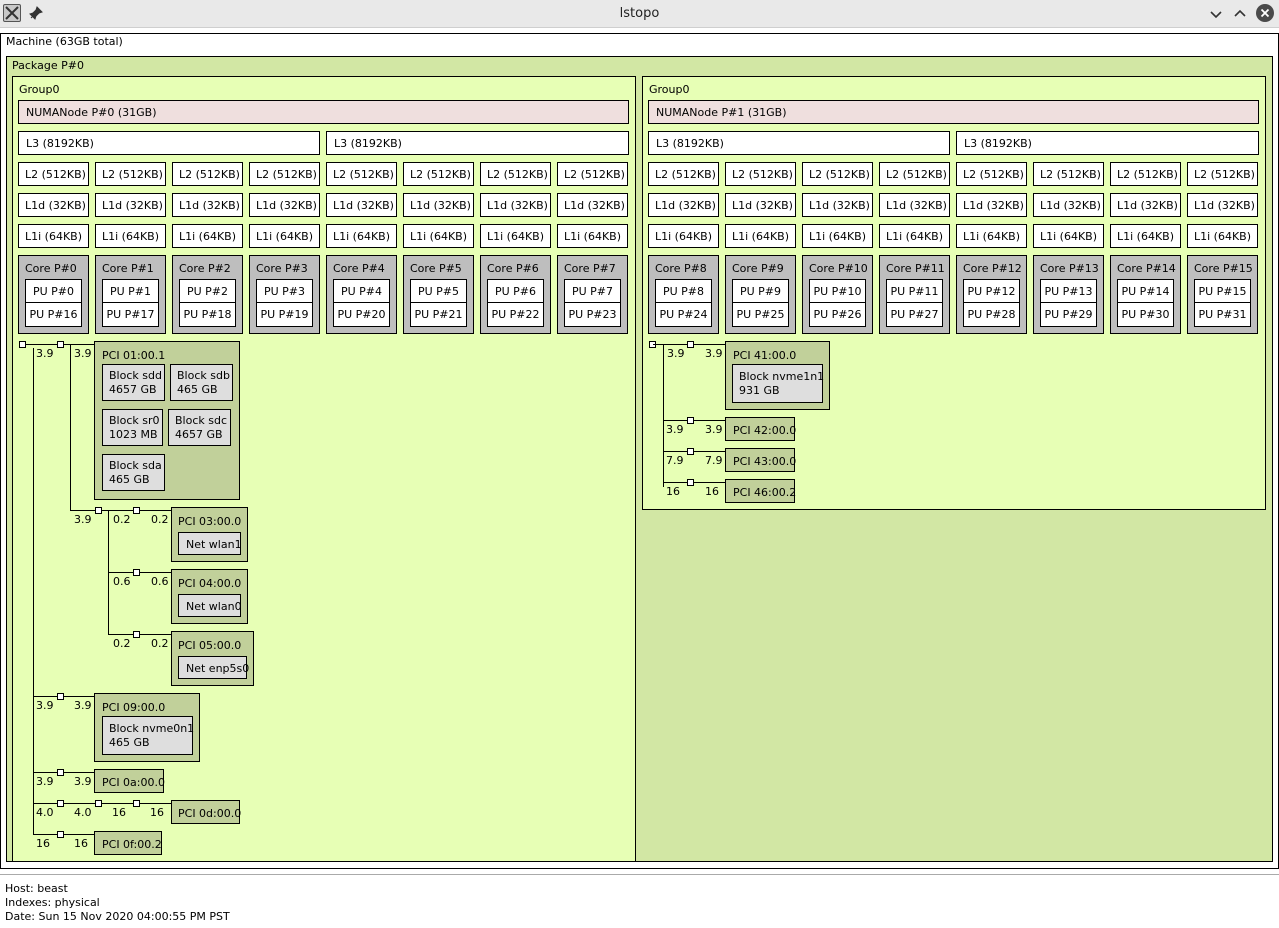 Image resolution: width=1279 pixels, height=928 pixels. What do you see at coordinates (133, 472) in the screenshot?
I see `block-device: Block sda 465 GB` at bounding box center [133, 472].